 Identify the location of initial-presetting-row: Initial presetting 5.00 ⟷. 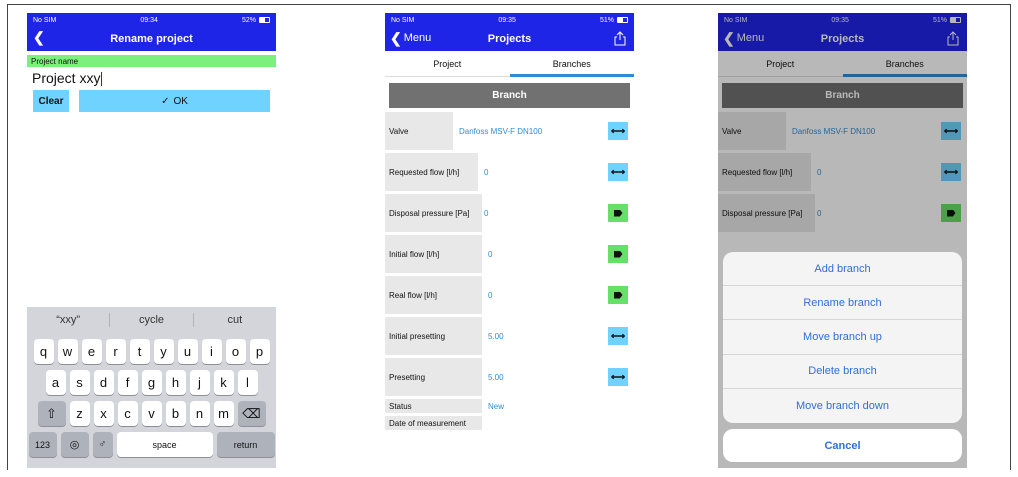
(509, 336).